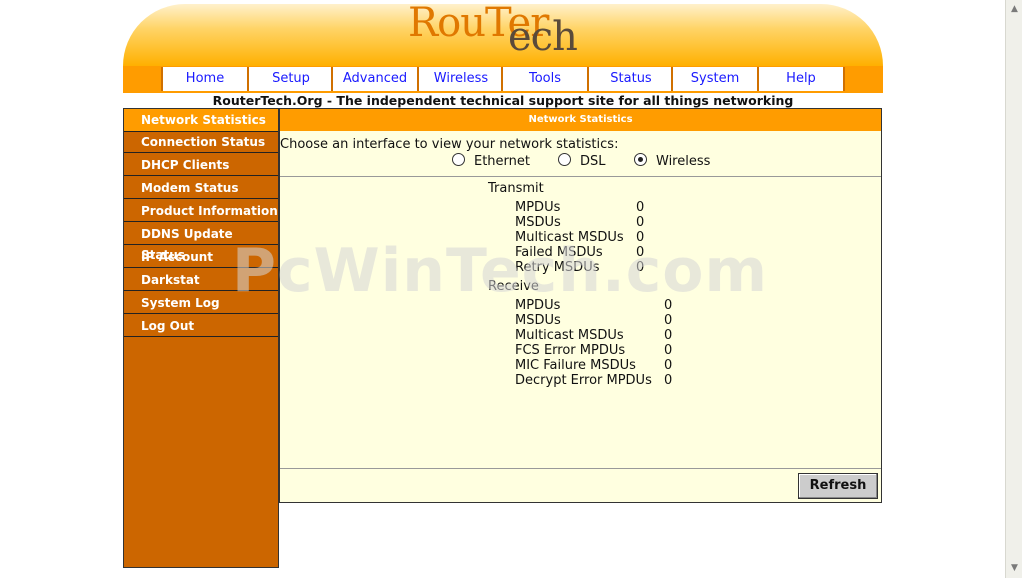 Image resolution: width=1022 pixels, height=578 pixels. I want to click on sidebar-item-ddns-update-status: DDNS Update Status, so click(201, 243).